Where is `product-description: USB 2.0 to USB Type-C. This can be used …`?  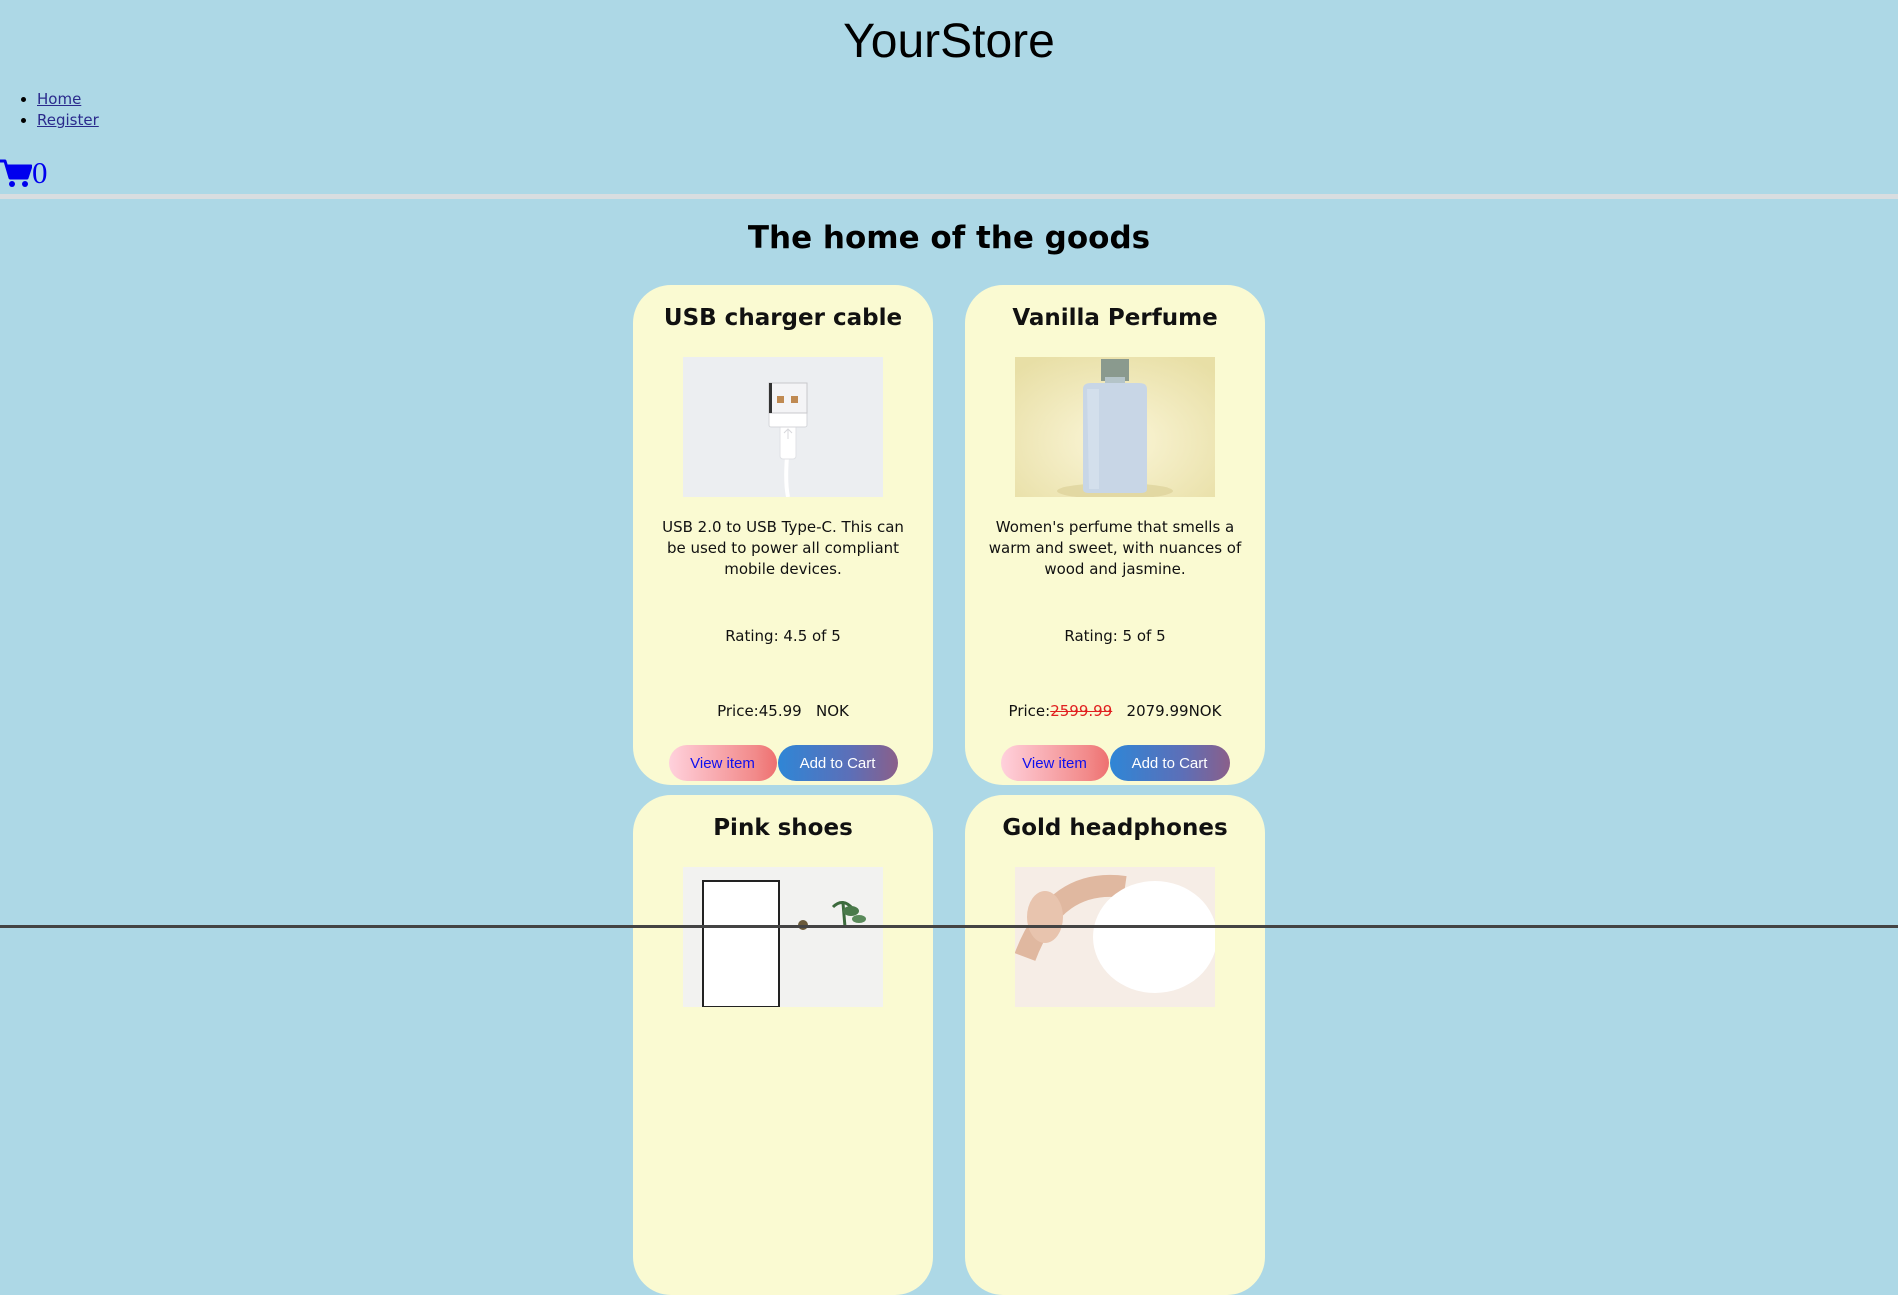 product-description: USB 2.0 to USB Type-C. This can be used … is located at coordinates (783, 548).